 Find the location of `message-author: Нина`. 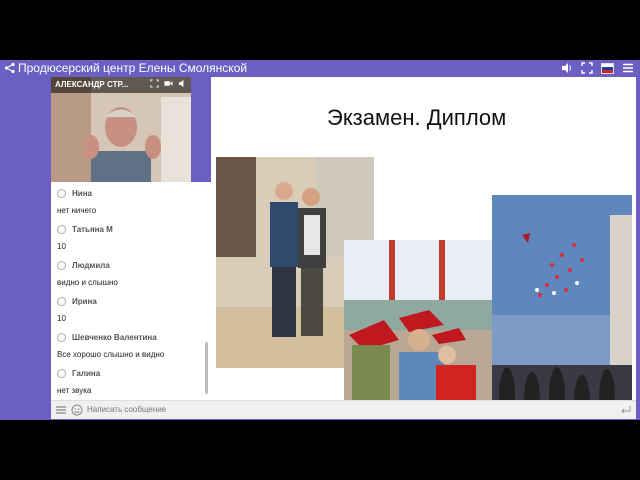

message-author: Нина is located at coordinates (82, 193).